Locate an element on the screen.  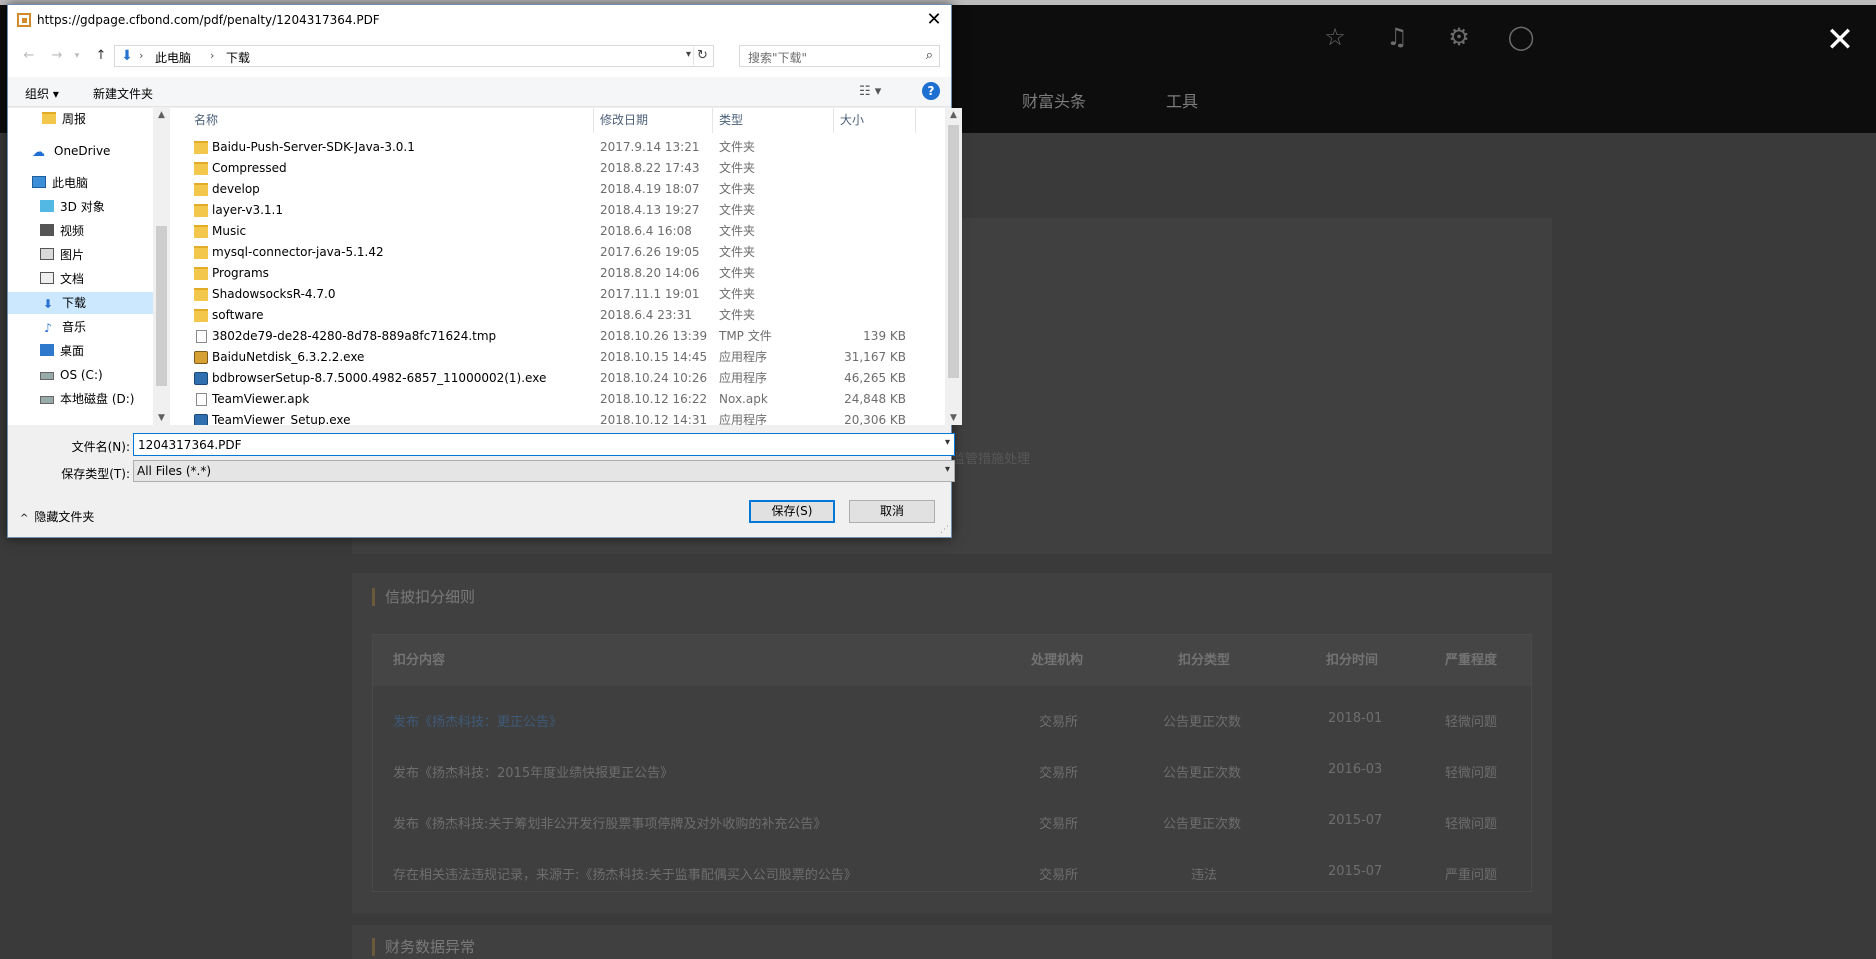
bg-table-cell: 严重问题 is located at coordinates (1471, 875).